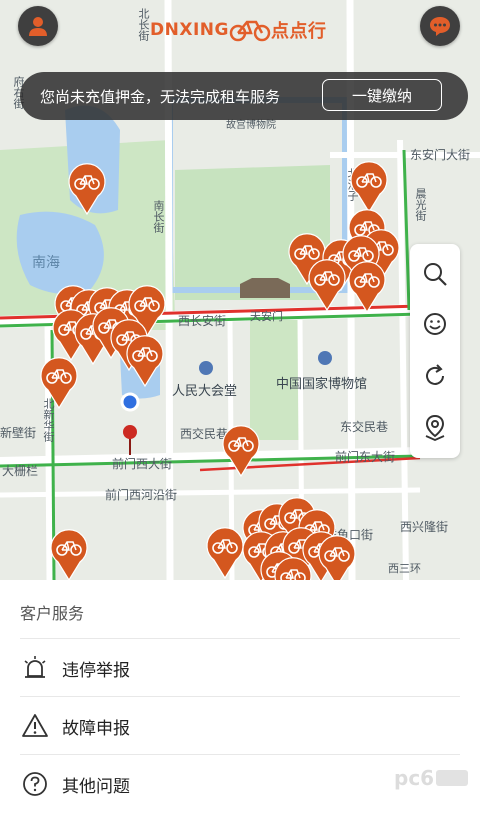 The image size is (480, 813). Describe the element at coordinates (52, 613) in the screenshot. I see `sheet-title: 客户服务` at that location.